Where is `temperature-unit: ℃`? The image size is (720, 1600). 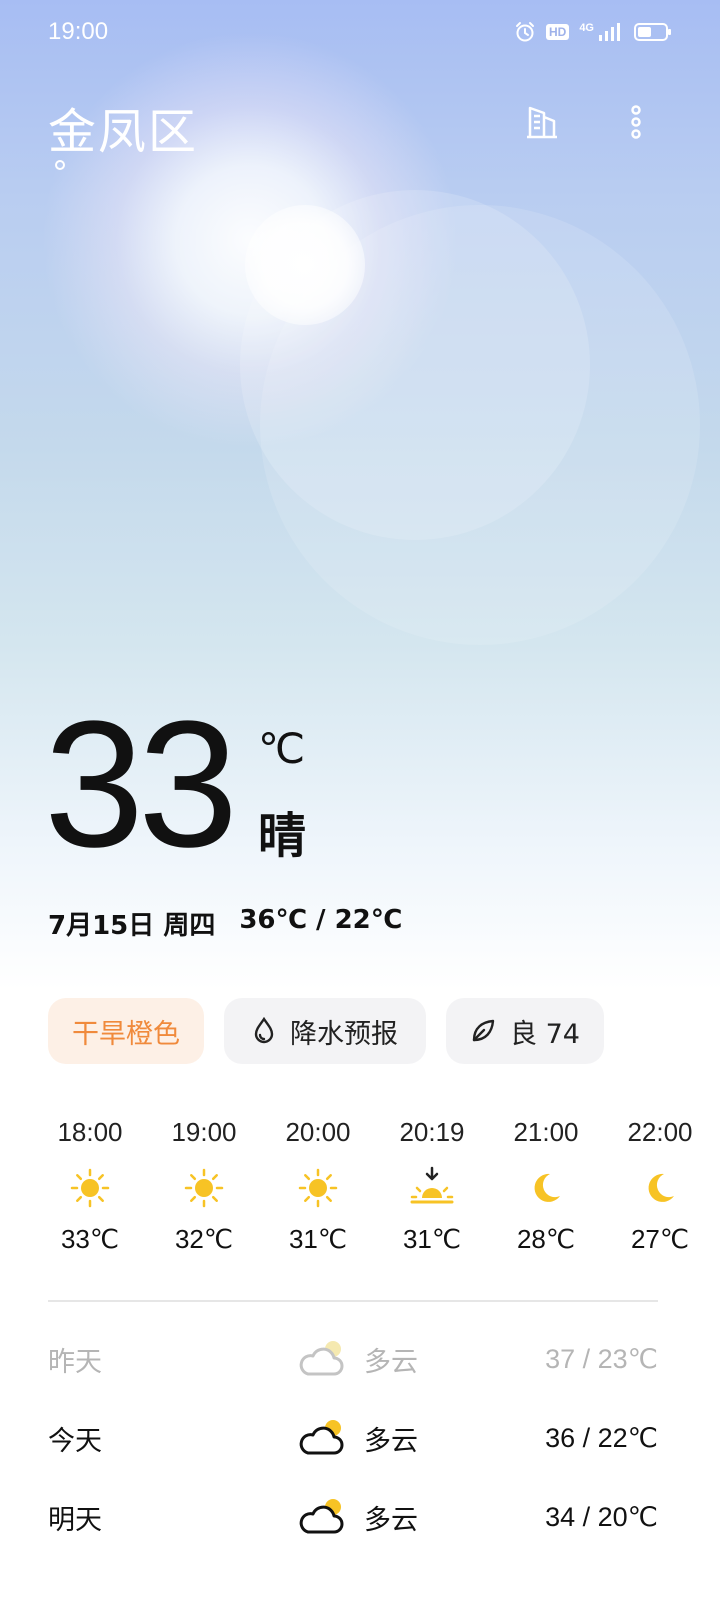 temperature-unit: ℃ is located at coordinates (282, 748).